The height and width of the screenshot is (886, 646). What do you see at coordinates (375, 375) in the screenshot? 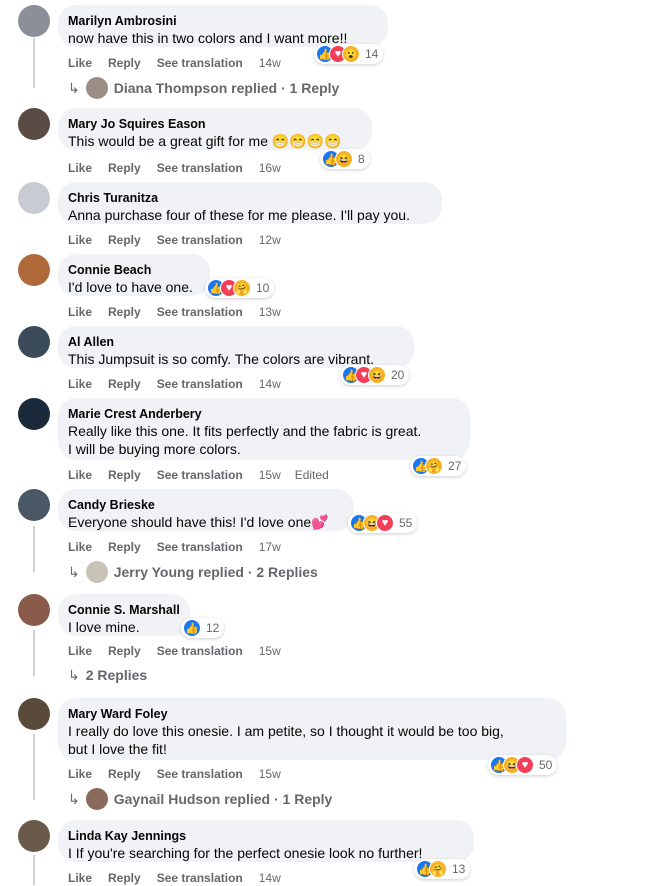
I see `reaction-summary: 👍 ♥ 😆 20` at bounding box center [375, 375].